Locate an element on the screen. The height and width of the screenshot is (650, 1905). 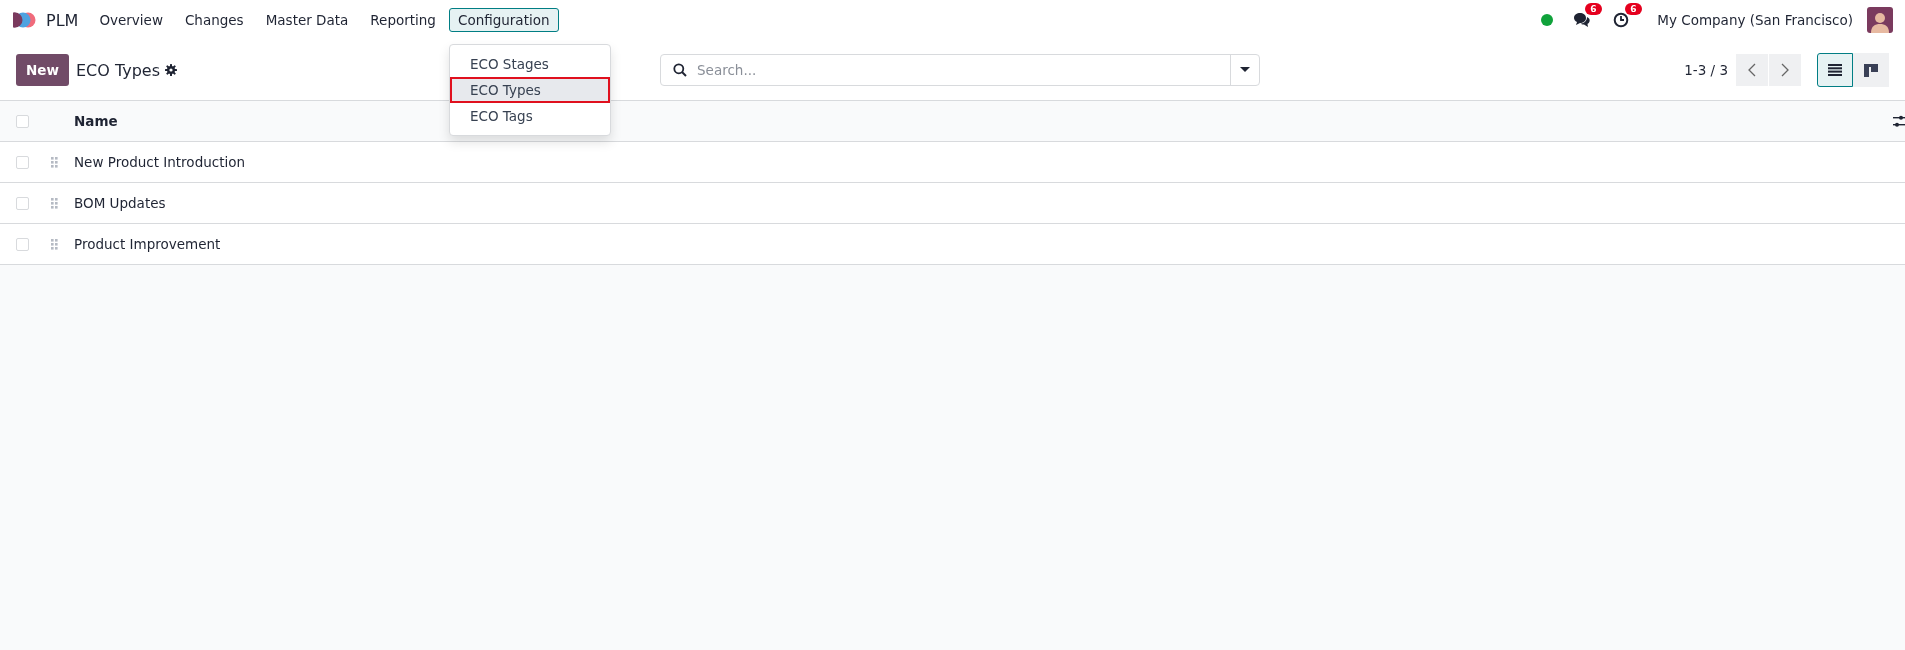
caret-icon is located at coordinates (1245, 70).